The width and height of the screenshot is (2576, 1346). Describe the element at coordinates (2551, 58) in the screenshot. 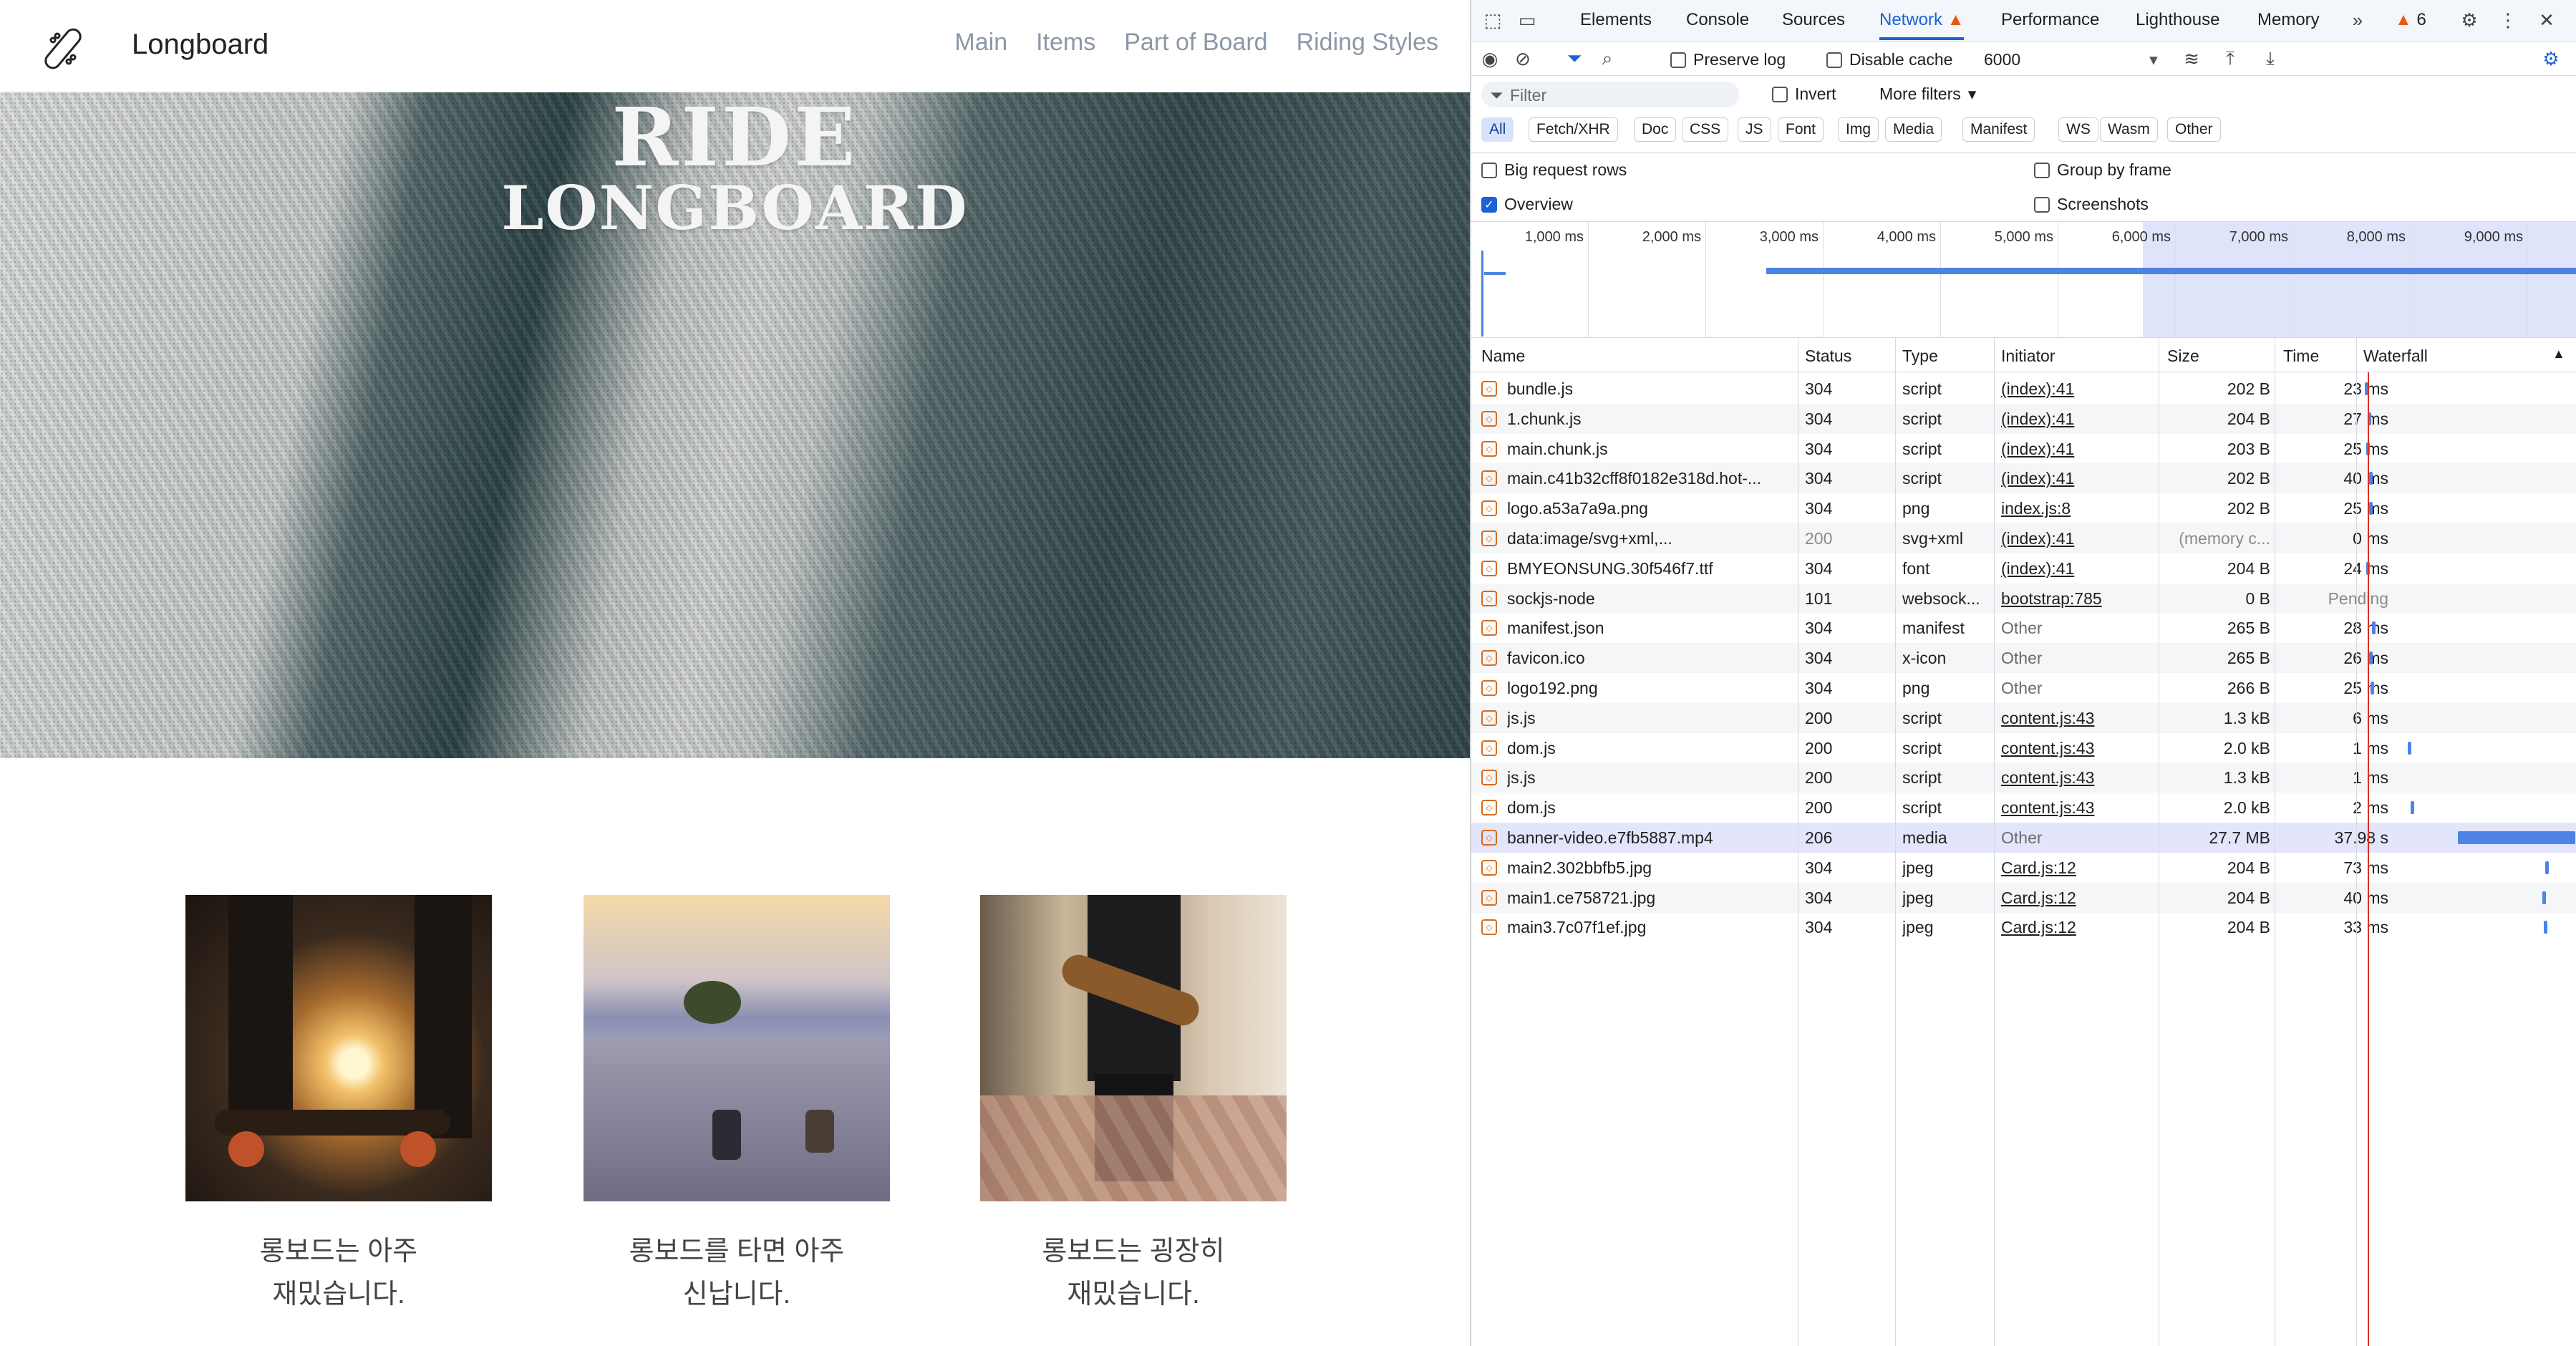

I see `network-settings-gear-icon: ⚙` at that location.